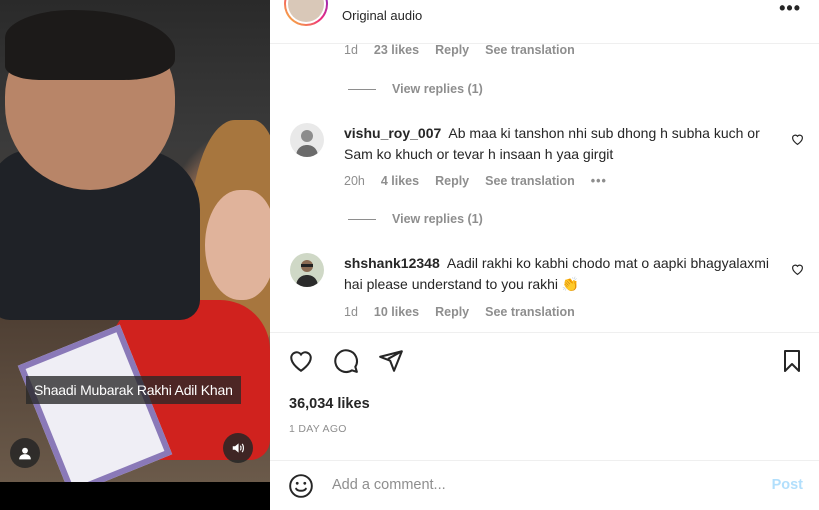 This screenshot has height=510, width=819. I want to click on comment-meta-row: 20h 4 likes Reply See translation •••, so click(475, 181).